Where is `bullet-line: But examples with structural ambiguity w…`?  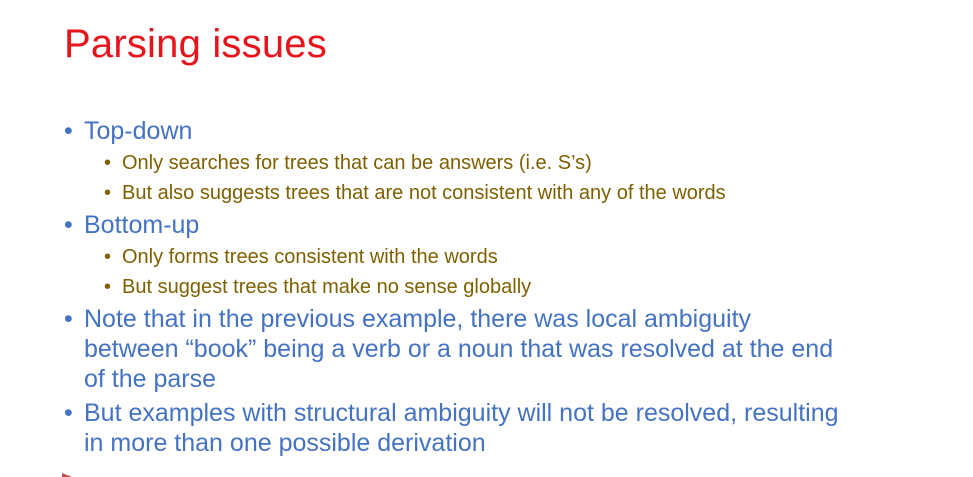 bullet-line: But examples with structural ambiguity w… is located at coordinates (461, 413).